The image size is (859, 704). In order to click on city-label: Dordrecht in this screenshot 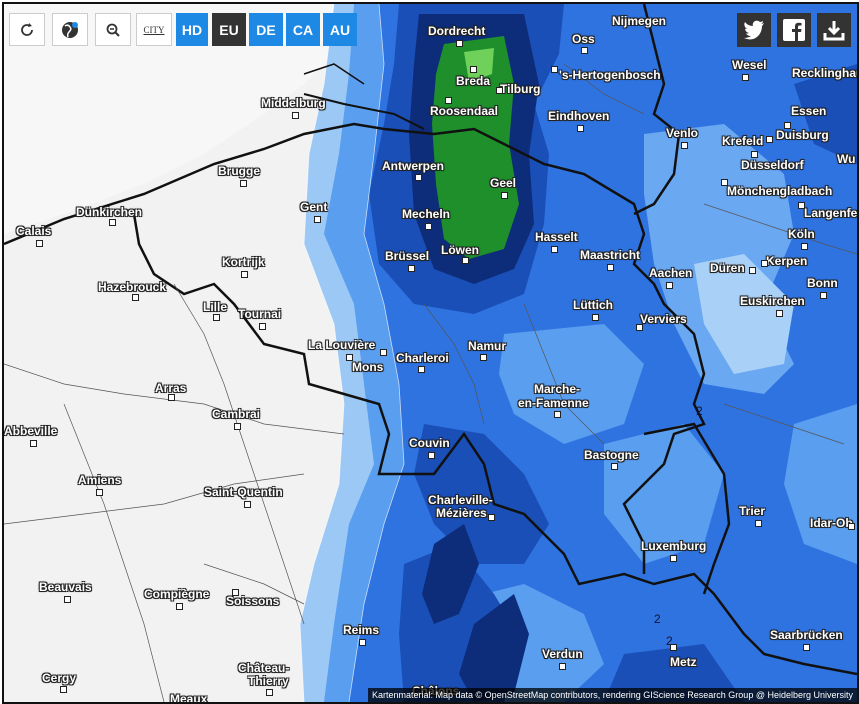, I will do `click(457, 31)`.